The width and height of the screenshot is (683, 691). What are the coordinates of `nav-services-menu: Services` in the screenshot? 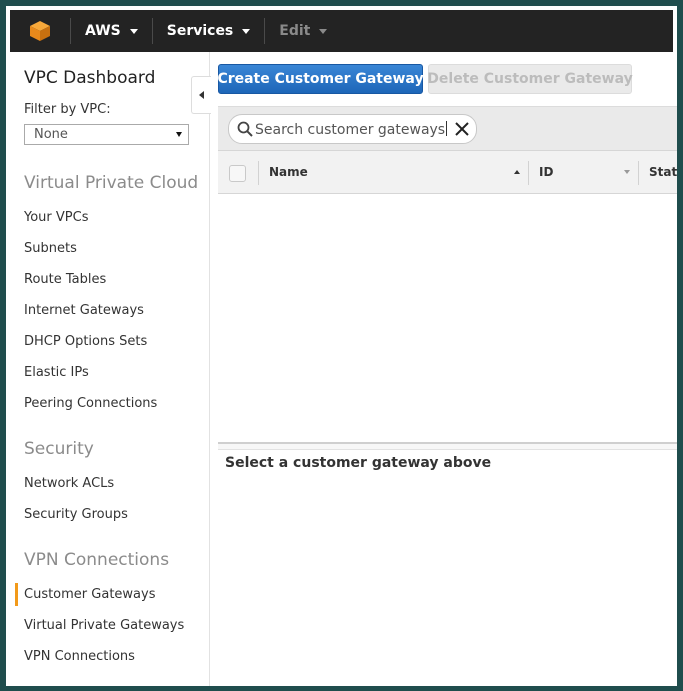 It's located at (209, 31).